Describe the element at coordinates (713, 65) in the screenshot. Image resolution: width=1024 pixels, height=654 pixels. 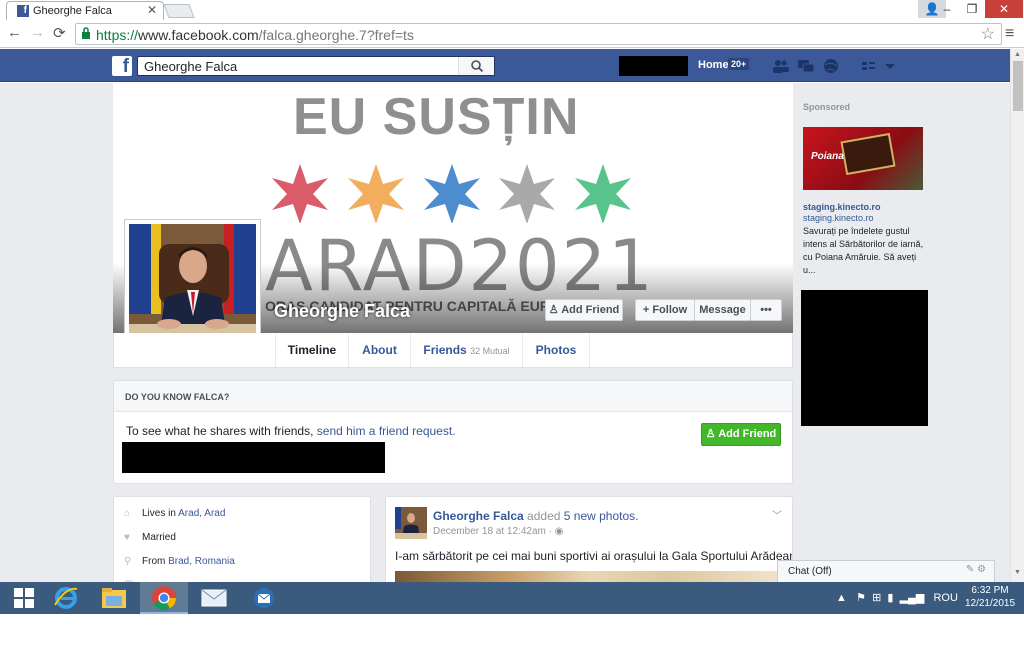
I see `home-link: Home` at that location.